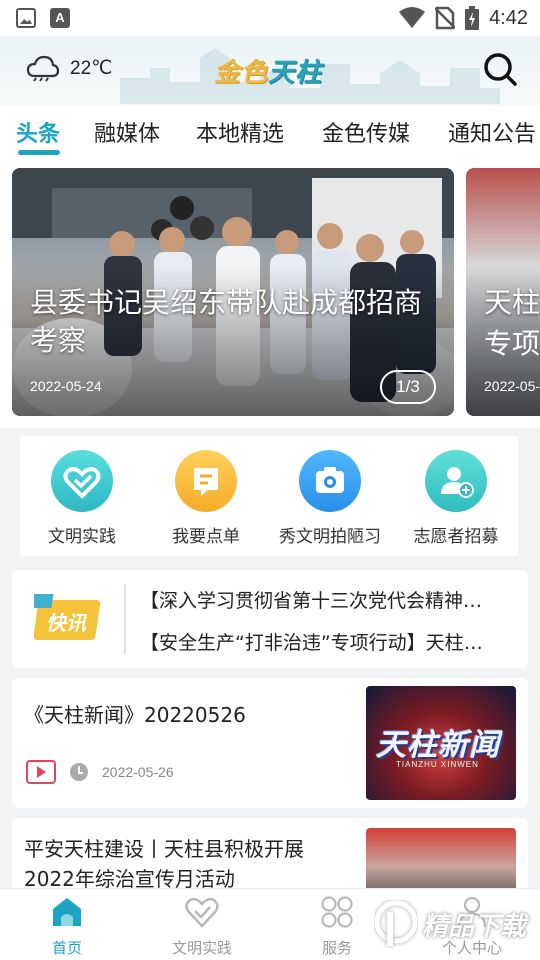 The width and height of the screenshot is (540, 960). I want to click on divider, so click(125, 619).